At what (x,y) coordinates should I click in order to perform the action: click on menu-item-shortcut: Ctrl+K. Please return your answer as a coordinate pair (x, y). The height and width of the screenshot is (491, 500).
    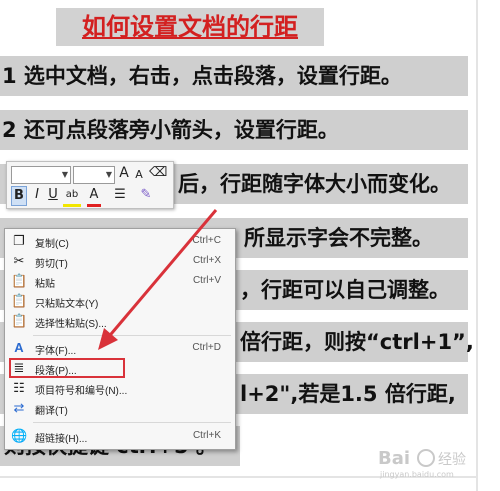
    Looking at the image, I should click on (206, 435).